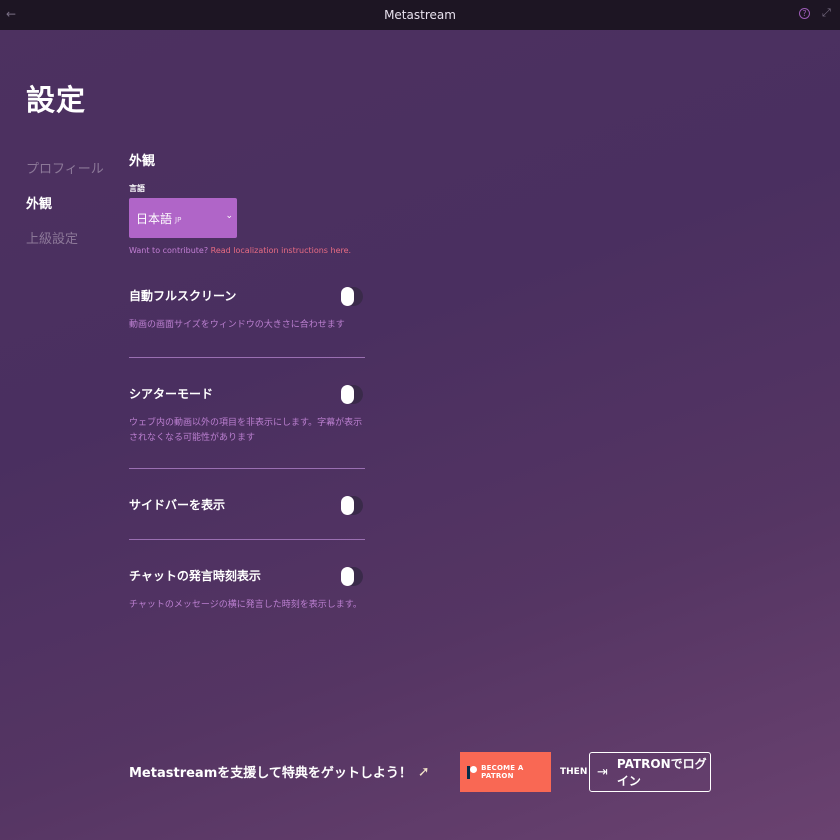 The width and height of the screenshot is (840, 840). I want to click on setting-name: チャットの発言時刻表示, so click(195, 576).